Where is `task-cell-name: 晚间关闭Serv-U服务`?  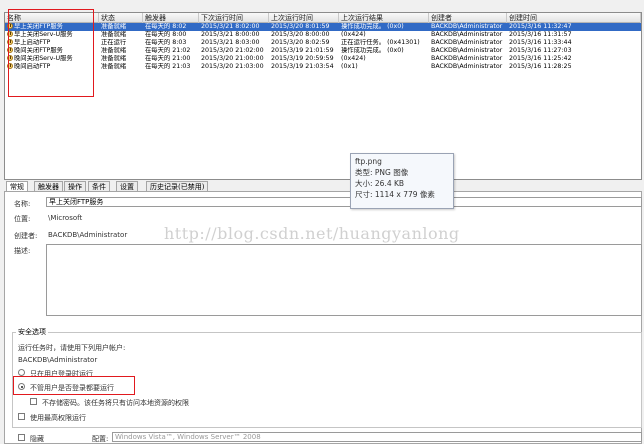
task-cell-name: 晚间关闭Serv-U服务 is located at coordinates (52, 59).